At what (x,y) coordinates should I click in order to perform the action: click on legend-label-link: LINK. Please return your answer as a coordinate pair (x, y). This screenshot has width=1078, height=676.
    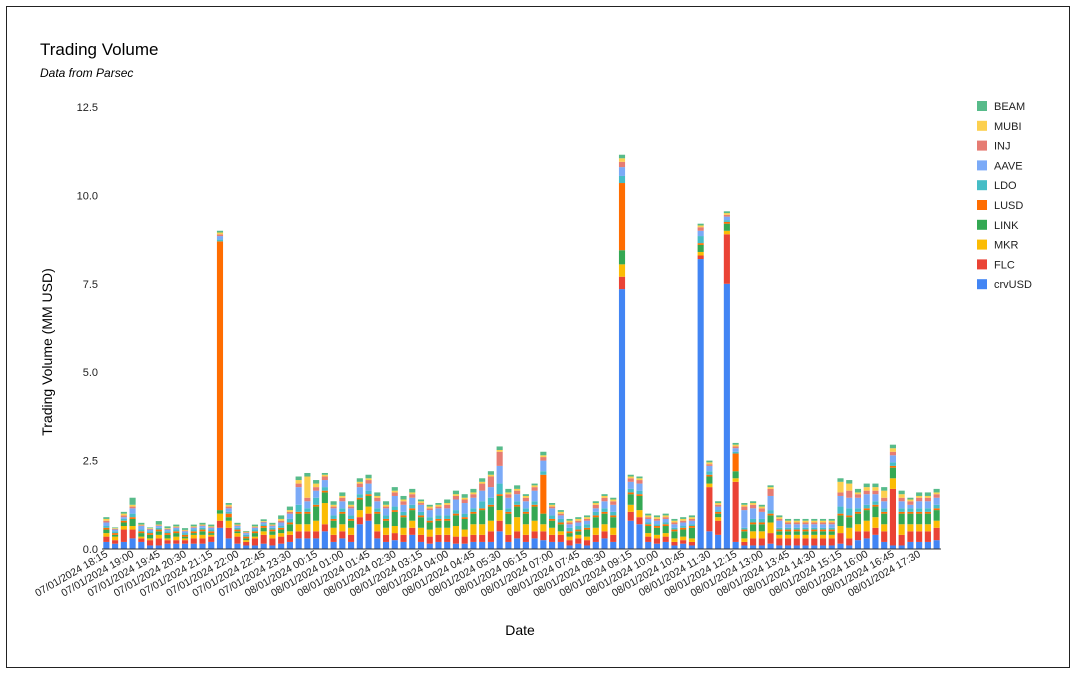
    Looking at the image, I should click on (1006, 226).